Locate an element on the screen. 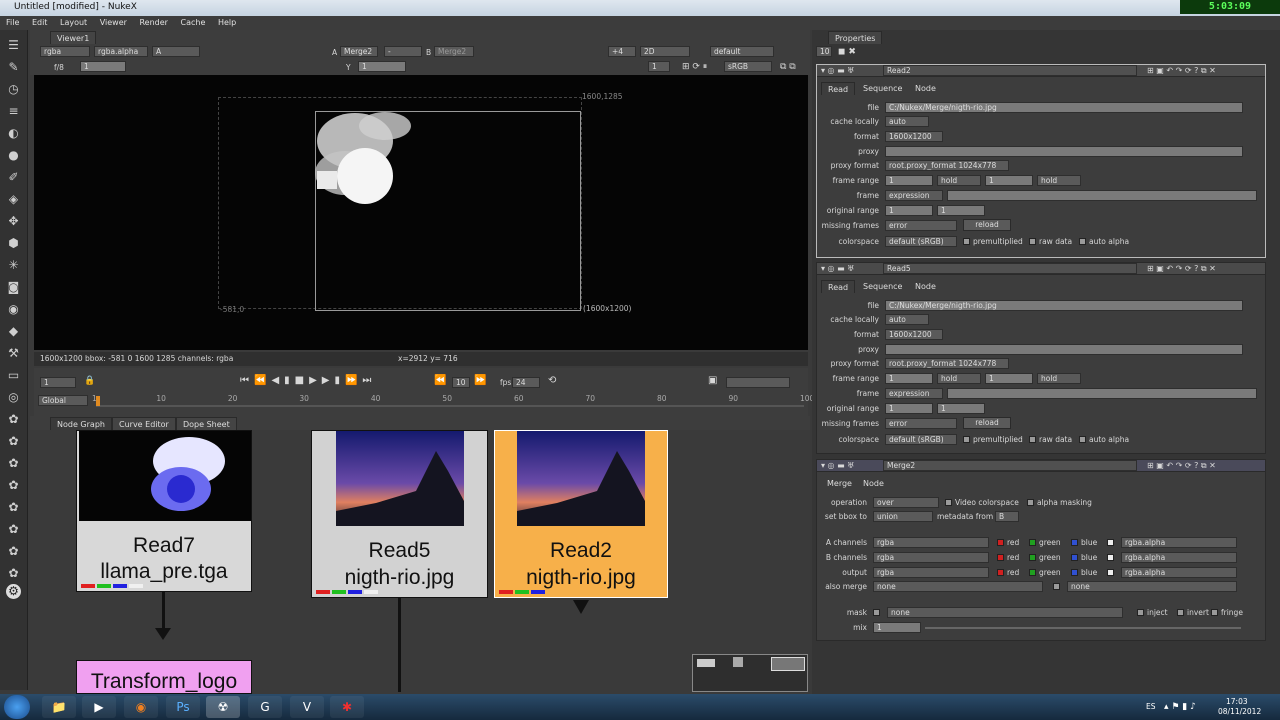 The image size is (1280, 720). tab-dope-sheet: Dope Sheet is located at coordinates (206, 423).